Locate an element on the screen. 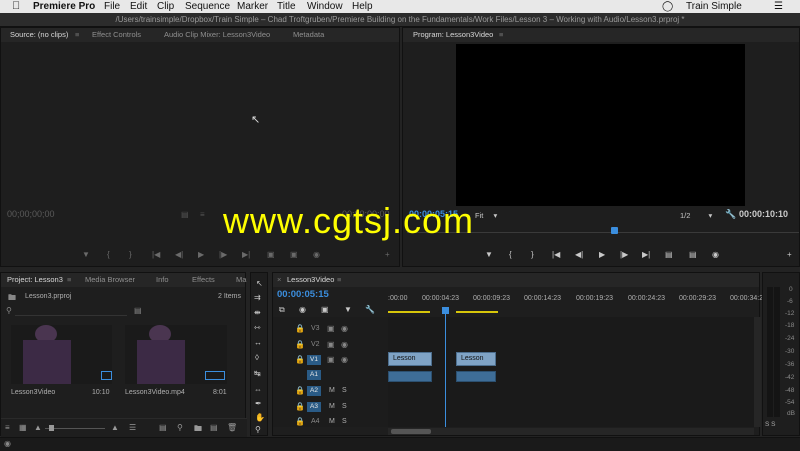 This screenshot has height=451, width=800. program-camera-icon: ◉ is located at coordinates (715, 254).